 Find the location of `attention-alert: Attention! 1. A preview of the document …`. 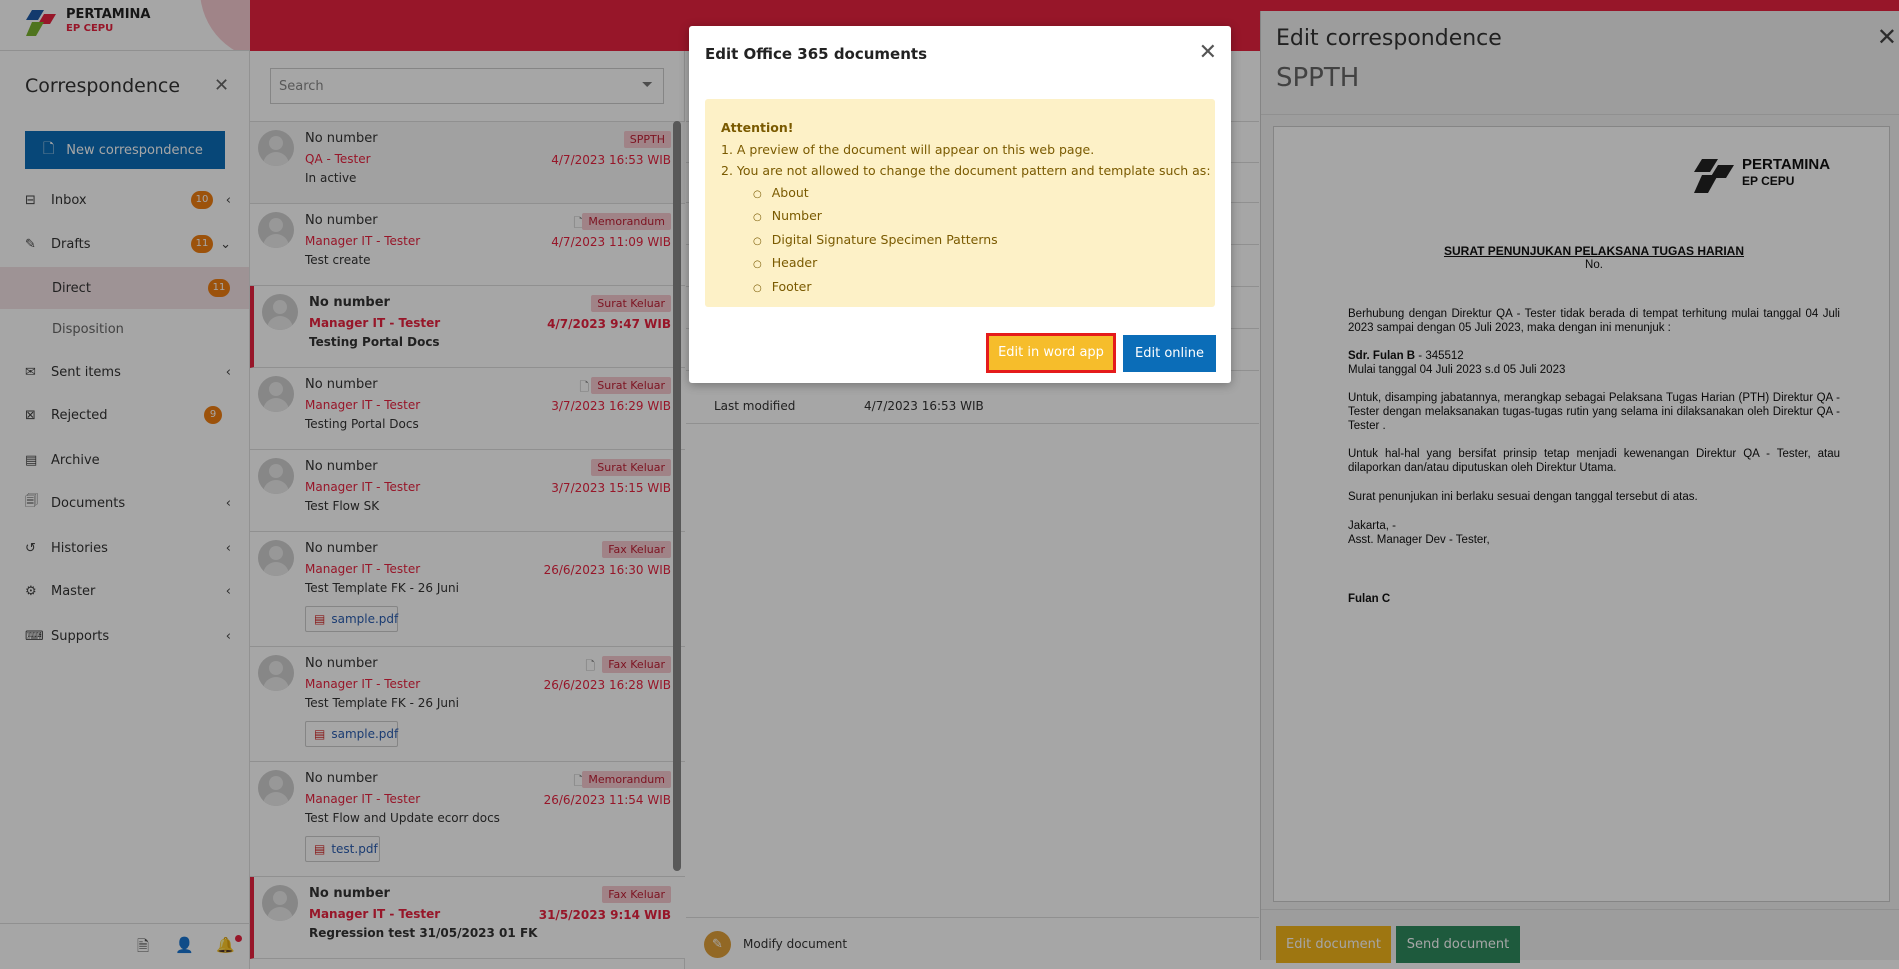

attention-alert: Attention! 1. A preview of the document … is located at coordinates (960, 203).